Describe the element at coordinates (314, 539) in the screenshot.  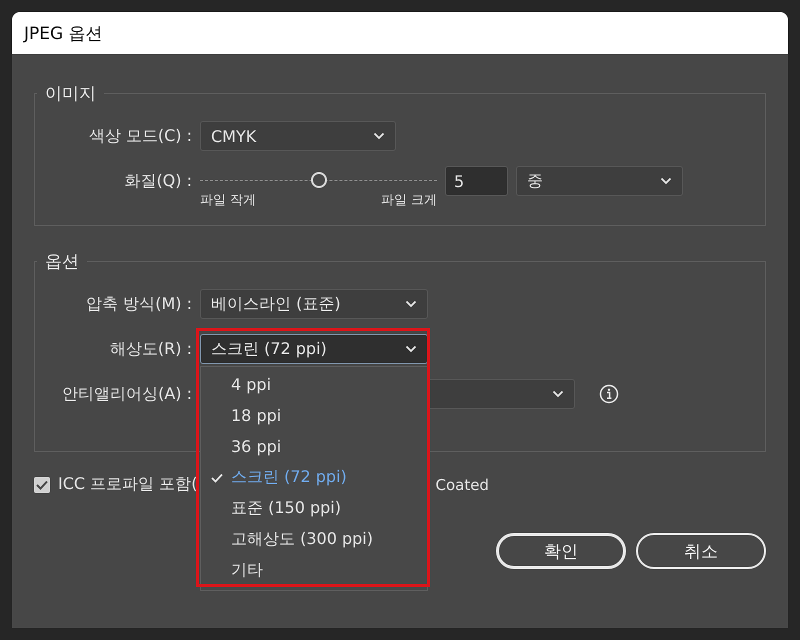
I see `menu-item: 고해상도 (300 ppi)` at that location.